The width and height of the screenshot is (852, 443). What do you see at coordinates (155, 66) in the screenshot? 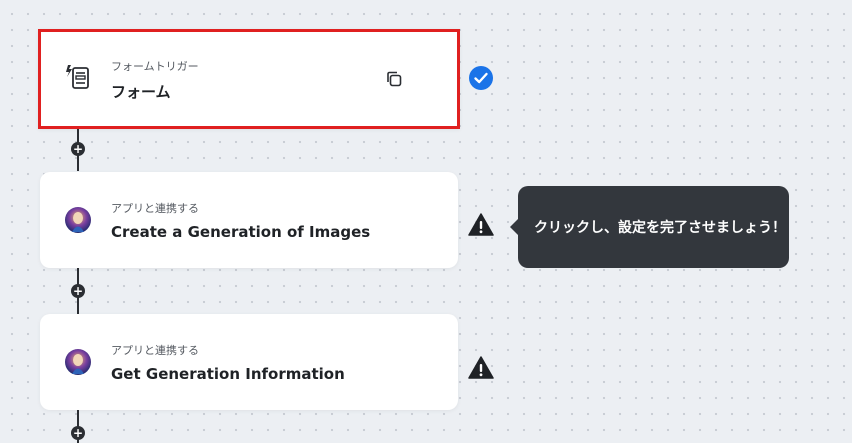
I see `step-subtitle: フォームトリガー` at bounding box center [155, 66].